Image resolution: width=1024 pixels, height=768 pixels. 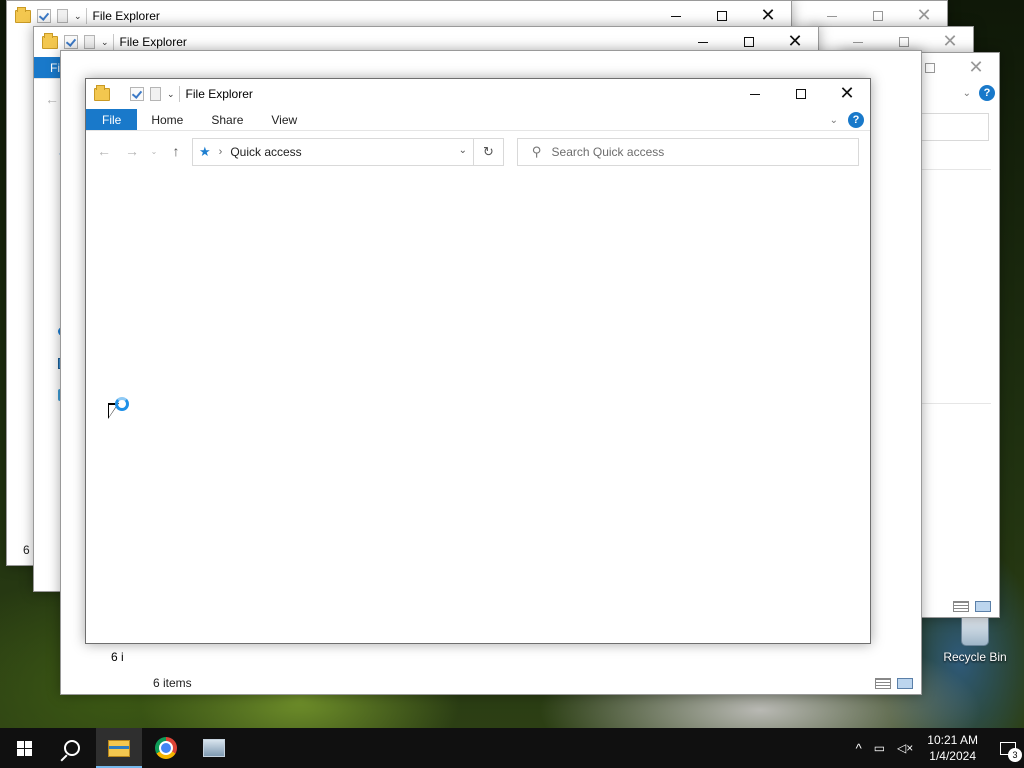 I want to click on network-icon: ▭, so click(x=879, y=748).